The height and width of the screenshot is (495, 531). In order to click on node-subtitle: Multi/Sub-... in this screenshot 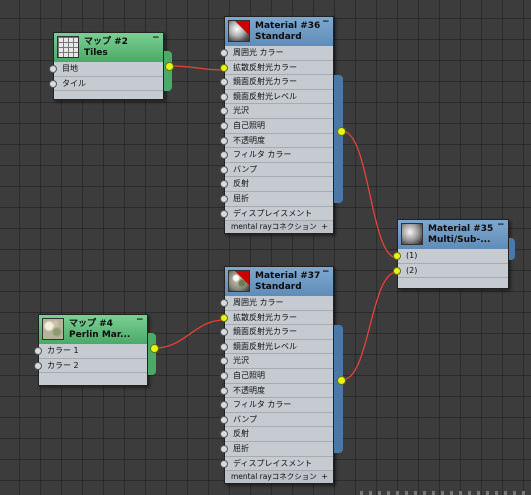, I will do `click(459, 240)`.